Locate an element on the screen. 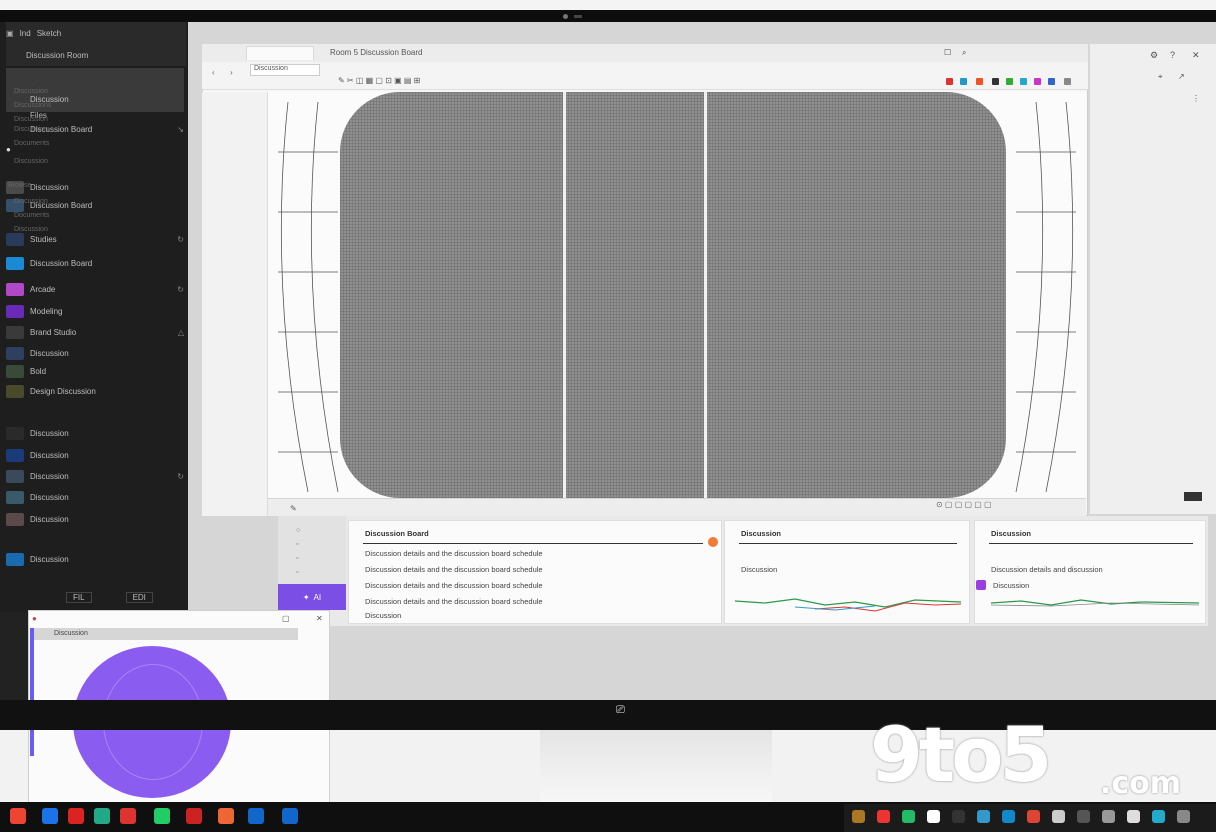  tool-magenta-icon is located at coordinates (1037, 81).